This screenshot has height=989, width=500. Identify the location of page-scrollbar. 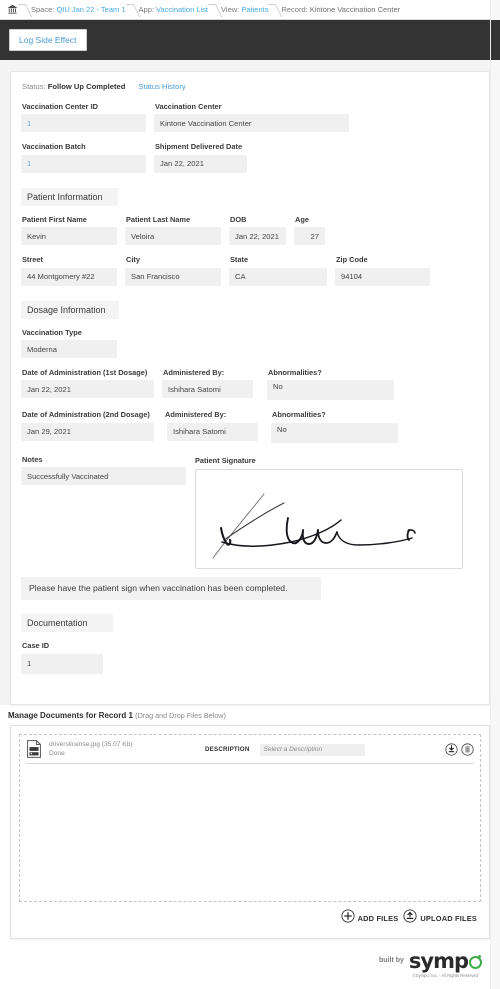
(495, 494).